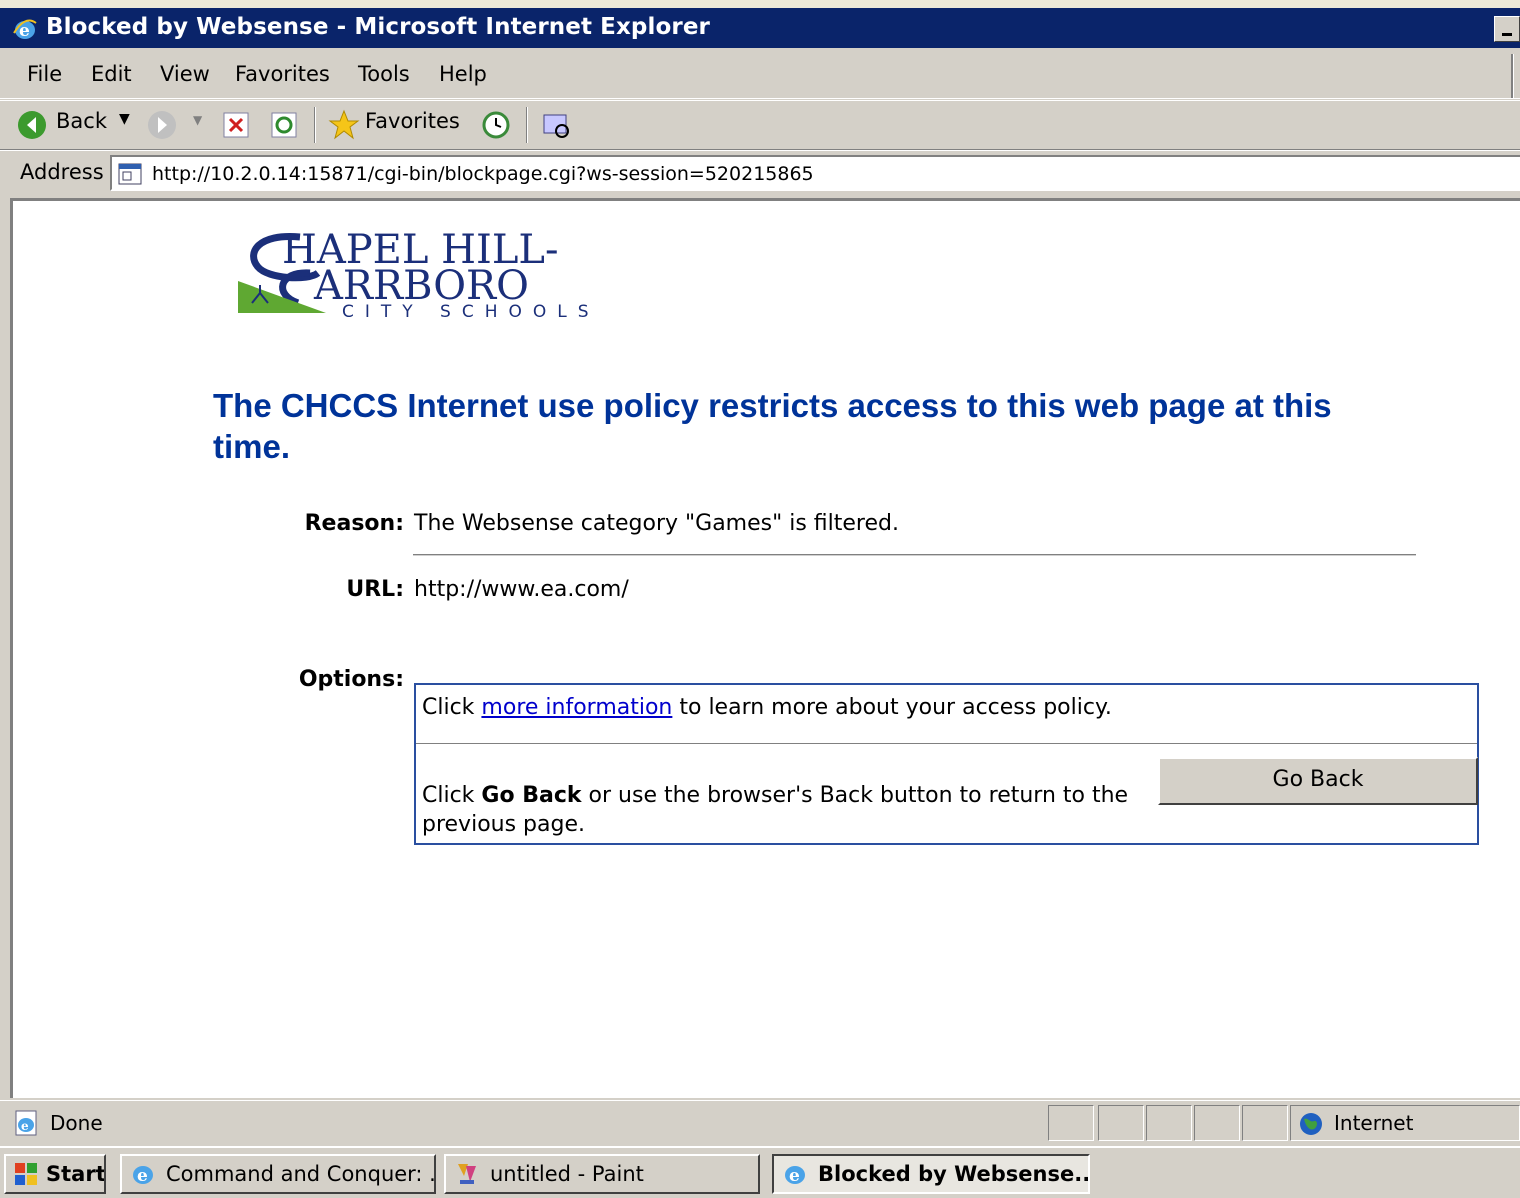 This screenshot has height=1198, width=1520. Describe the element at coordinates (471, 312) in the screenshot. I see `logo-line3: CITY SCHOOLS` at that location.